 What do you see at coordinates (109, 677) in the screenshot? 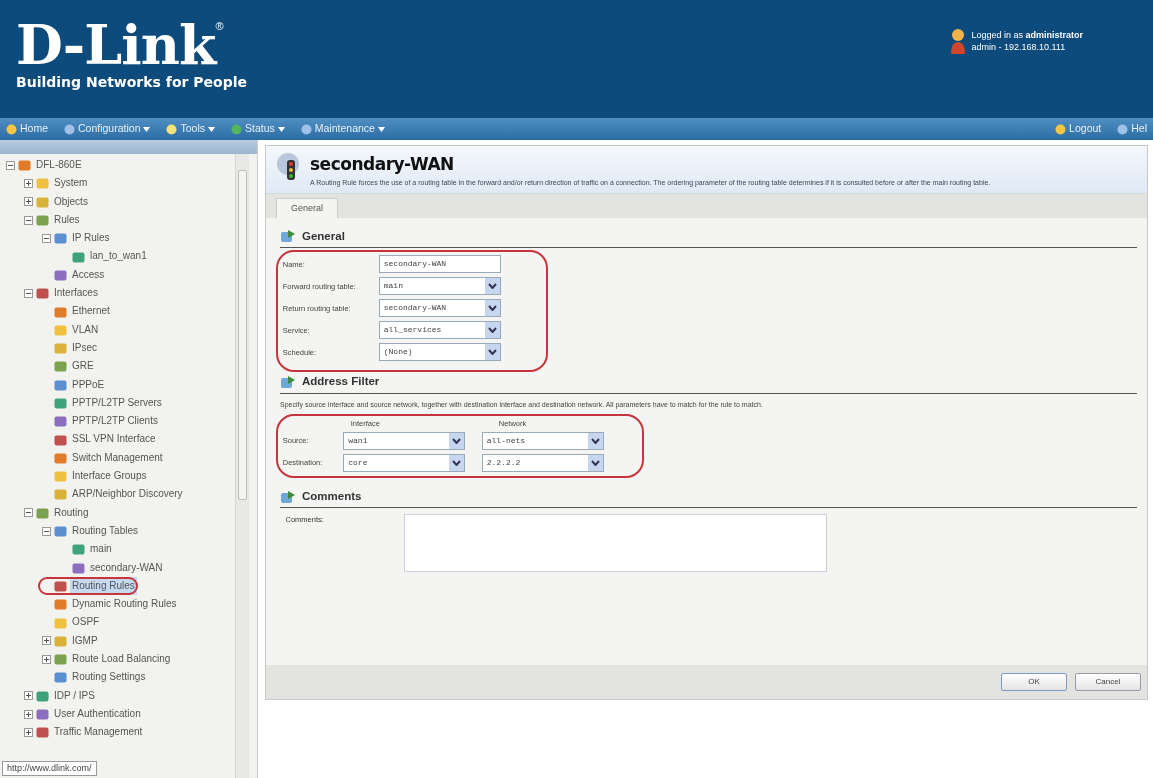
I see `tree-item: Routing Settings` at bounding box center [109, 677].